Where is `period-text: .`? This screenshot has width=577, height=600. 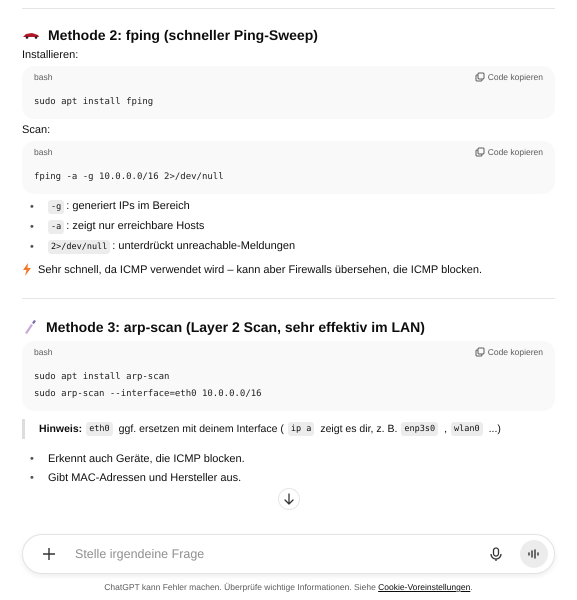 period-text: . is located at coordinates (471, 587).